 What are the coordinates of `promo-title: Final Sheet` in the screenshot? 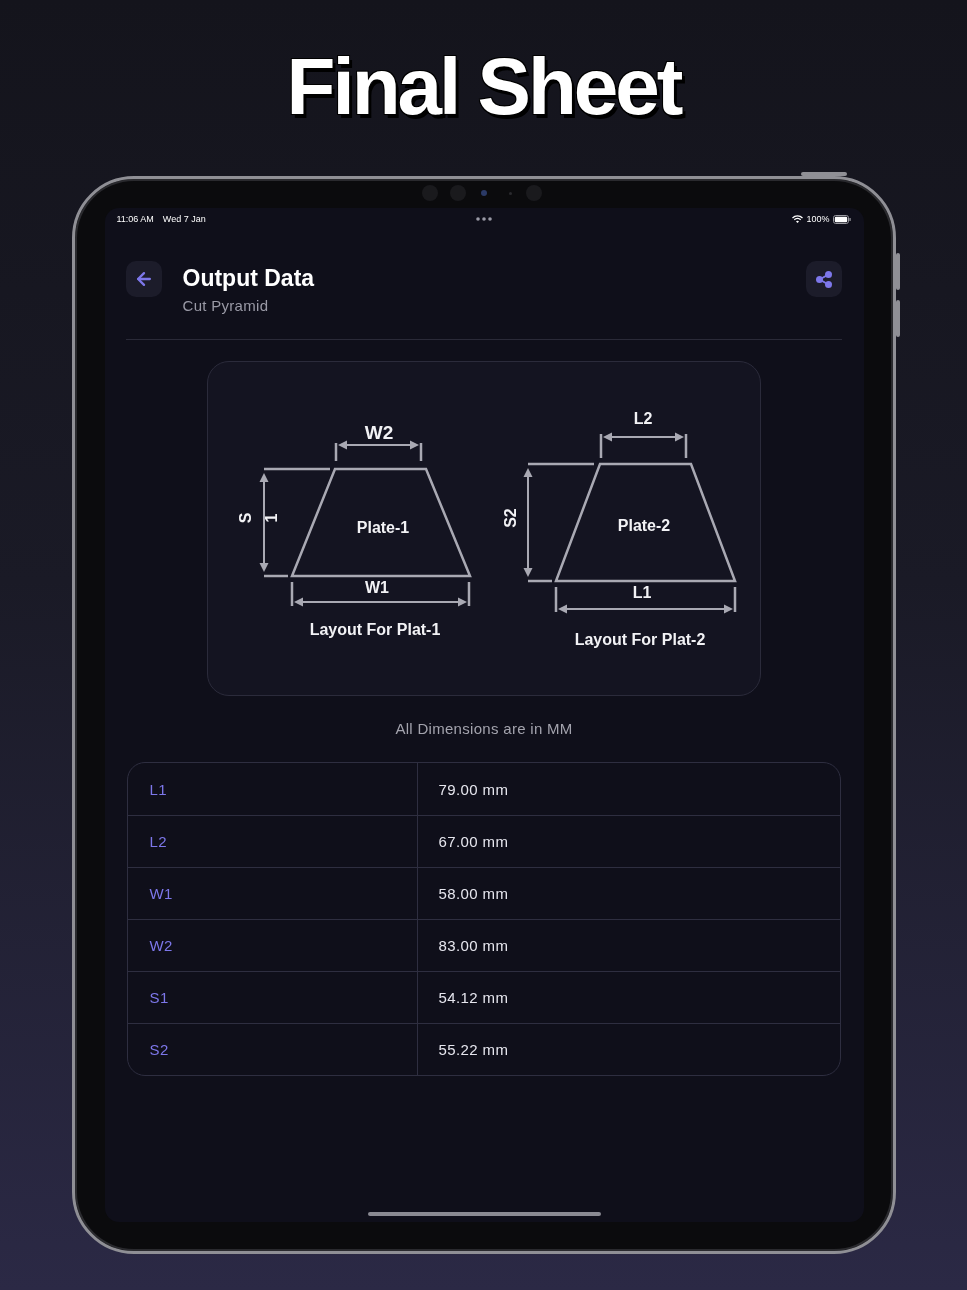 It's located at (483, 87).